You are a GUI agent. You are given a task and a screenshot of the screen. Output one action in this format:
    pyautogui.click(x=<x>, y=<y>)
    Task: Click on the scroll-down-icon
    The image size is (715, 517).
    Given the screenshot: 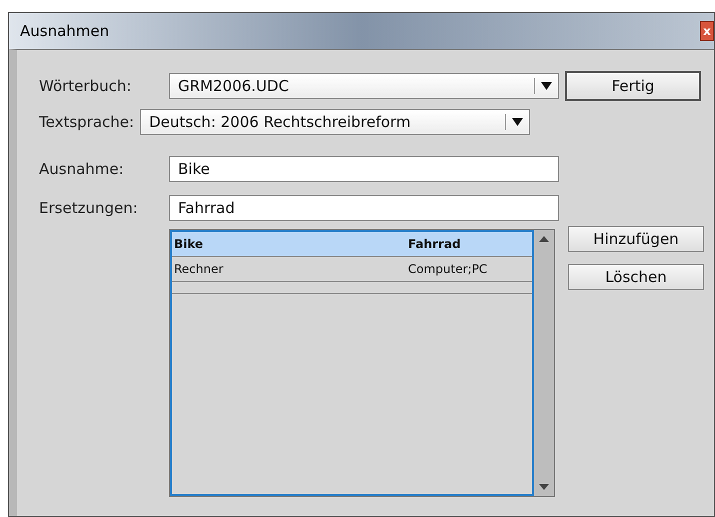 What is the action you would take?
    pyautogui.click(x=544, y=487)
    